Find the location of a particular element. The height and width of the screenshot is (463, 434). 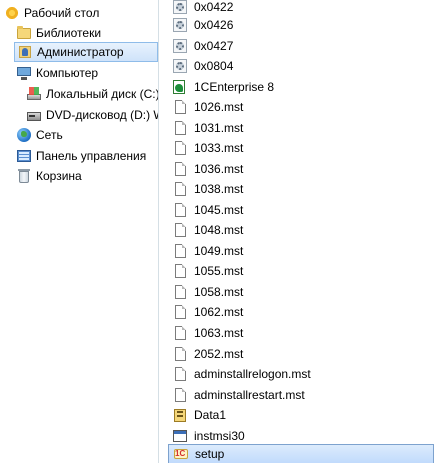

dvd-drive-icon is located at coordinates (34, 115).